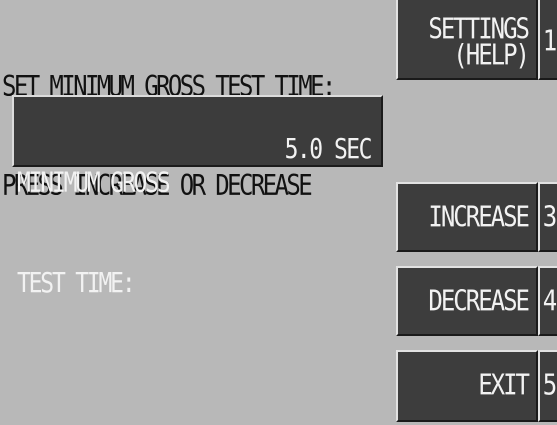 This screenshot has height=425, width=557. What do you see at coordinates (328, 150) in the screenshot?
I see `parameter-value: 5.0 SEC` at bounding box center [328, 150].